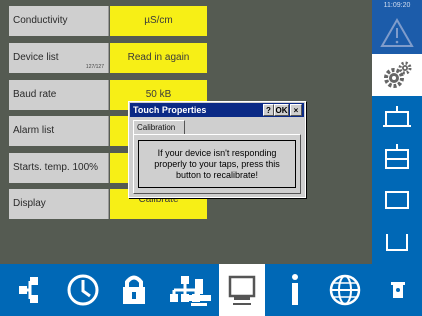 The width and height of the screenshot is (422, 316). Describe the element at coordinates (59, 131) in the screenshot. I see `alarm-list-label: Alarm list` at that location.